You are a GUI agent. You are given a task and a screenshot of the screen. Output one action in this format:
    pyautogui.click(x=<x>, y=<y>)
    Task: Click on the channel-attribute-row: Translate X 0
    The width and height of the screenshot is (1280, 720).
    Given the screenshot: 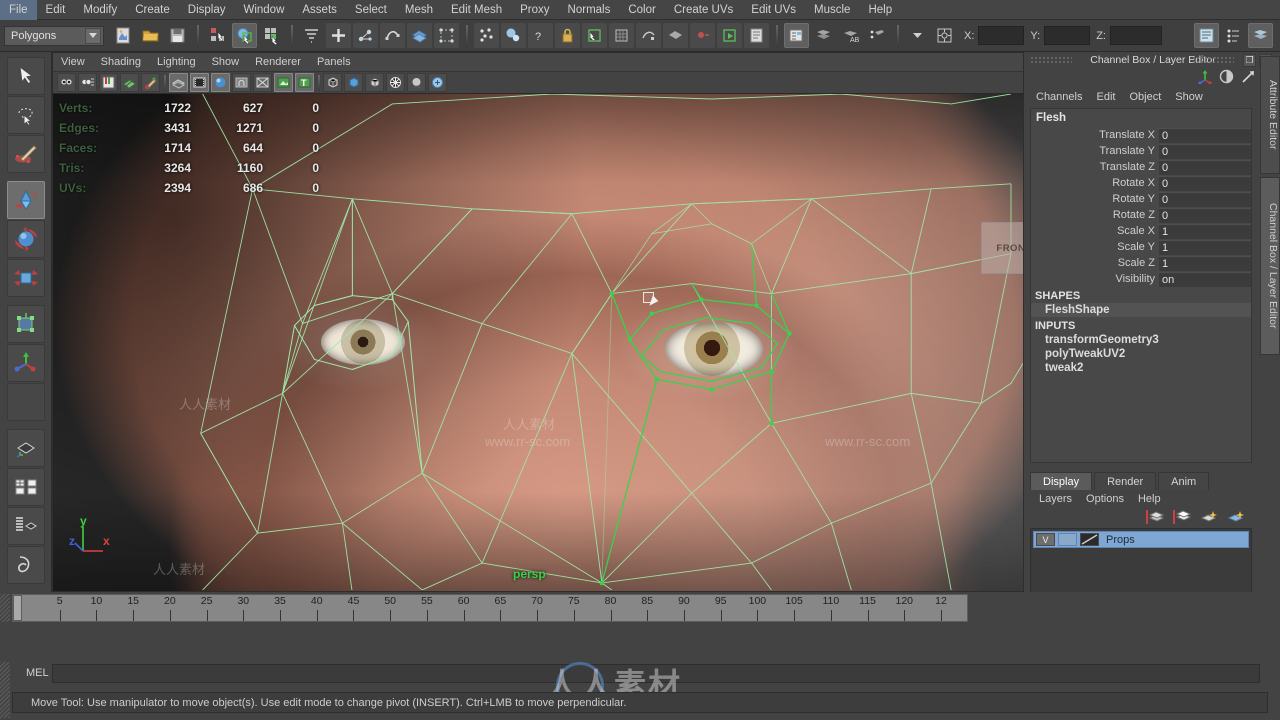 What is the action you would take?
    pyautogui.click(x=1141, y=135)
    